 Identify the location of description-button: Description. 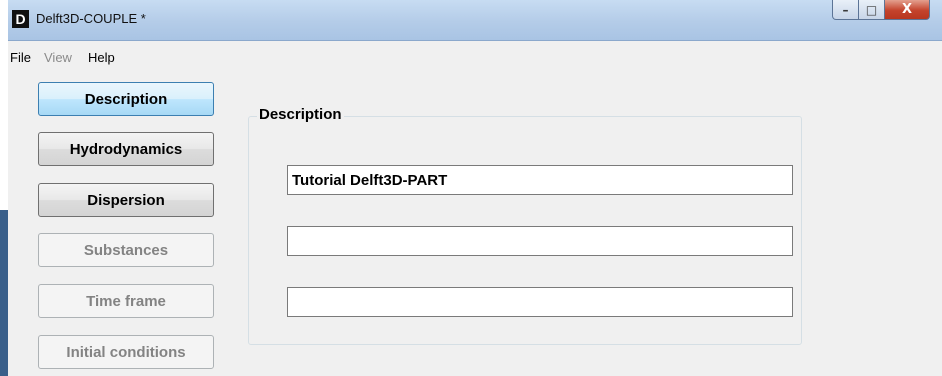
(126, 99).